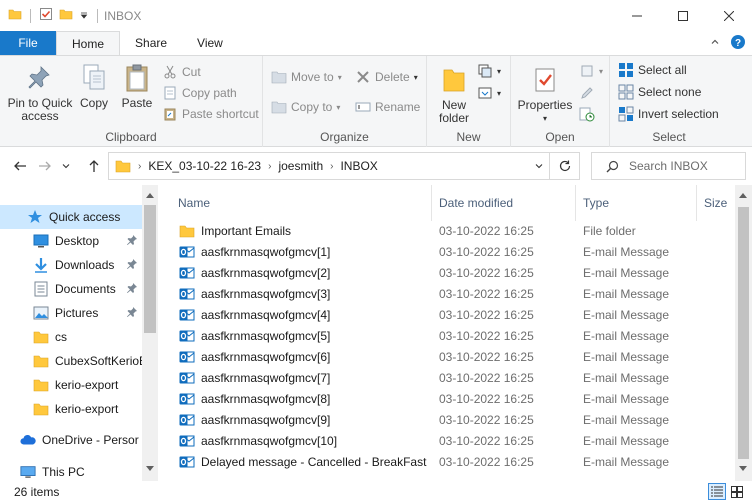 This screenshot has width=752, height=503. Describe the element at coordinates (71, 440) in the screenshot. I see `nav-item-onedrive: OneDrive - Persor` at that location.